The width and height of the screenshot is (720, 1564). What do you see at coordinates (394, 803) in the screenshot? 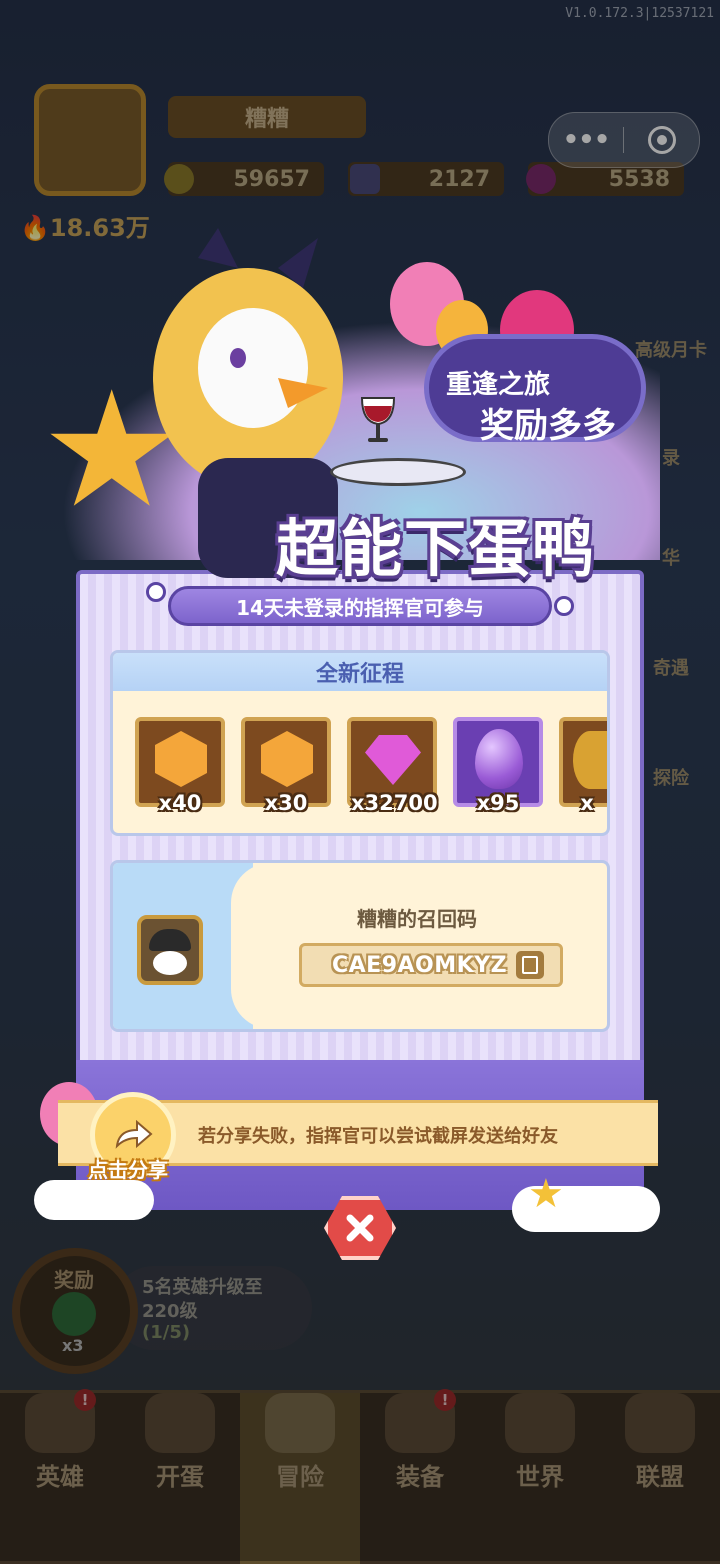
I see `reward-qty: x32700` at bounding box center [394, 803].